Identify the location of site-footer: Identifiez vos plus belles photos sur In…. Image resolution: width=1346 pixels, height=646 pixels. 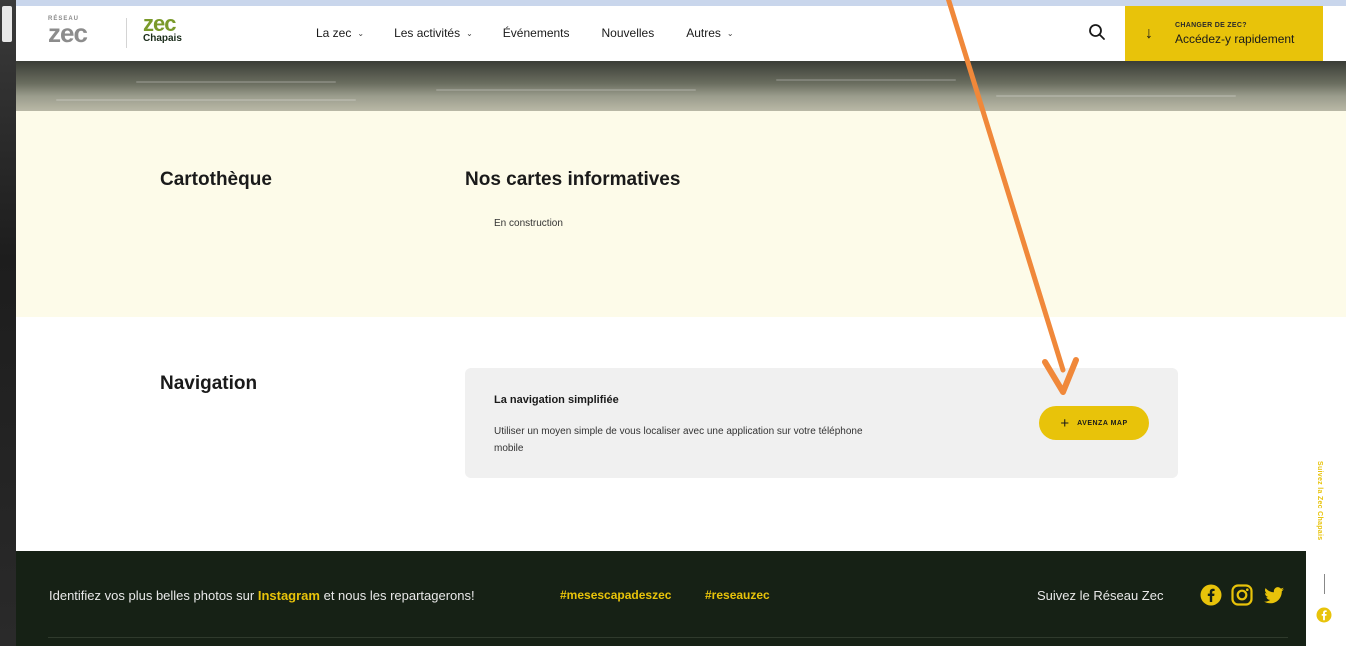
(661, 598).